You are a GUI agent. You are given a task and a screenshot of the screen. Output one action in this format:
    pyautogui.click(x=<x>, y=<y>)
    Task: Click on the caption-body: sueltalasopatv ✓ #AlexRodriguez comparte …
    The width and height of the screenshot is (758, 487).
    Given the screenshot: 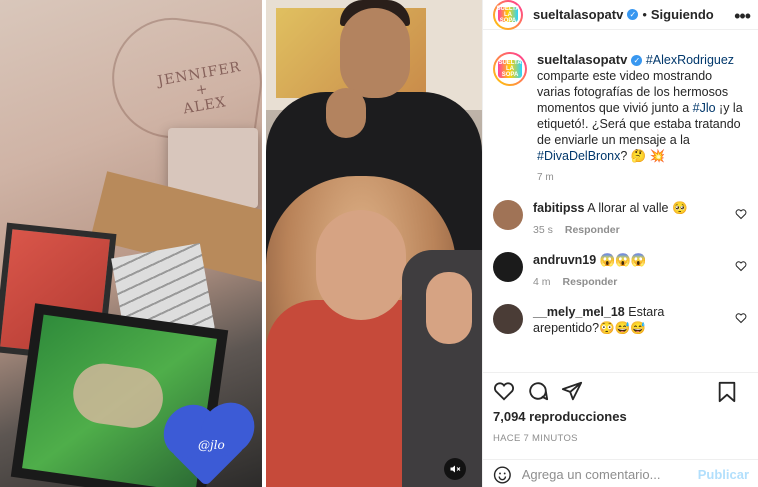 What is the action you would take?
    pyautogui.click(x=640, y=119)
    